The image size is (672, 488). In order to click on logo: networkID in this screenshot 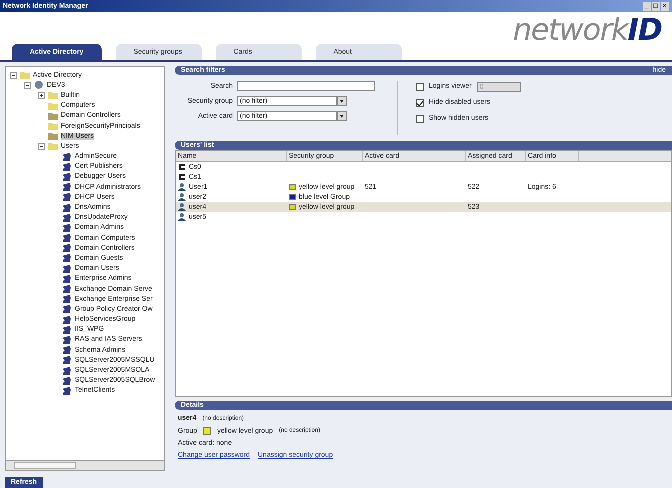, I will do `click(587, 30)`.